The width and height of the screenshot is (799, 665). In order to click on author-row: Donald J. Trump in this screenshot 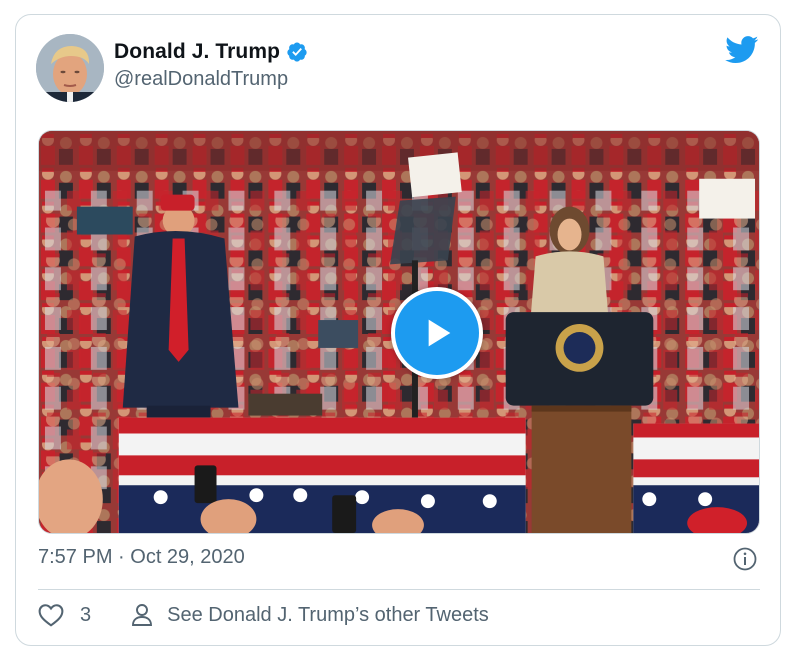, I will do `click(211, 52)`.